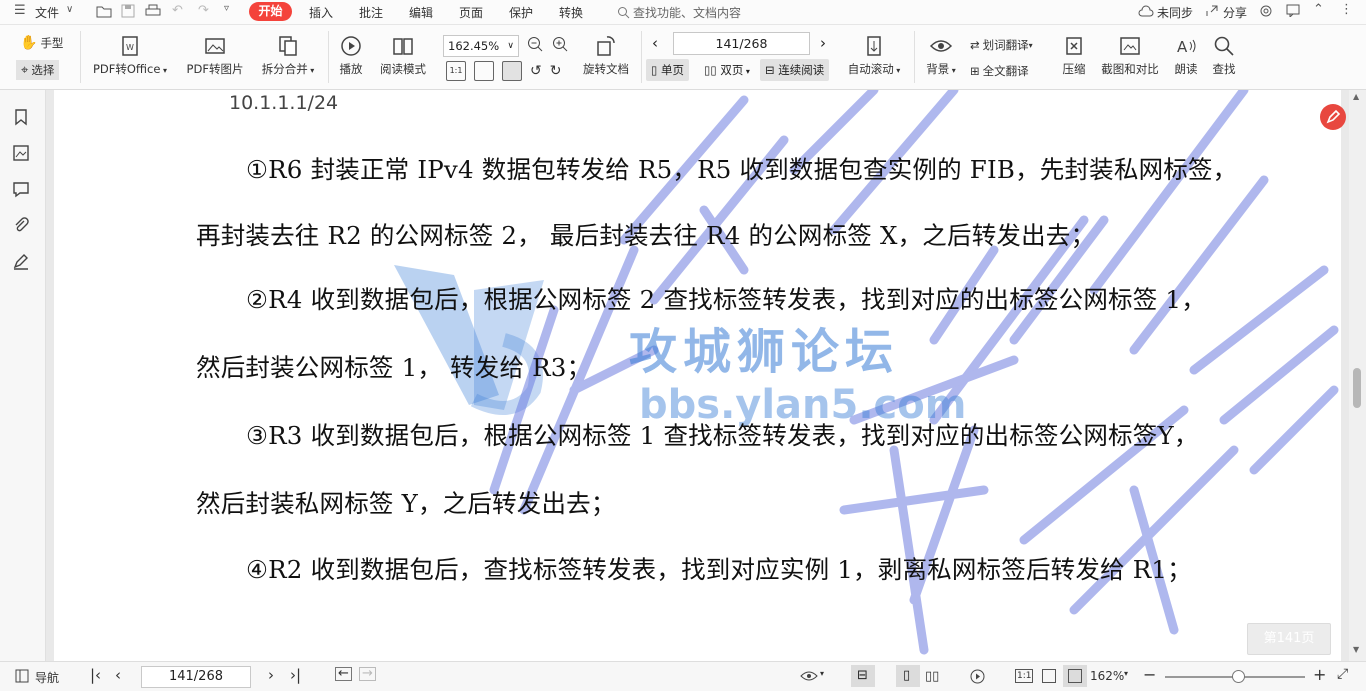 This screenshot has width=1366, height=691. I want to click on hand-tool: ✋ 手型, so click(41, 43).